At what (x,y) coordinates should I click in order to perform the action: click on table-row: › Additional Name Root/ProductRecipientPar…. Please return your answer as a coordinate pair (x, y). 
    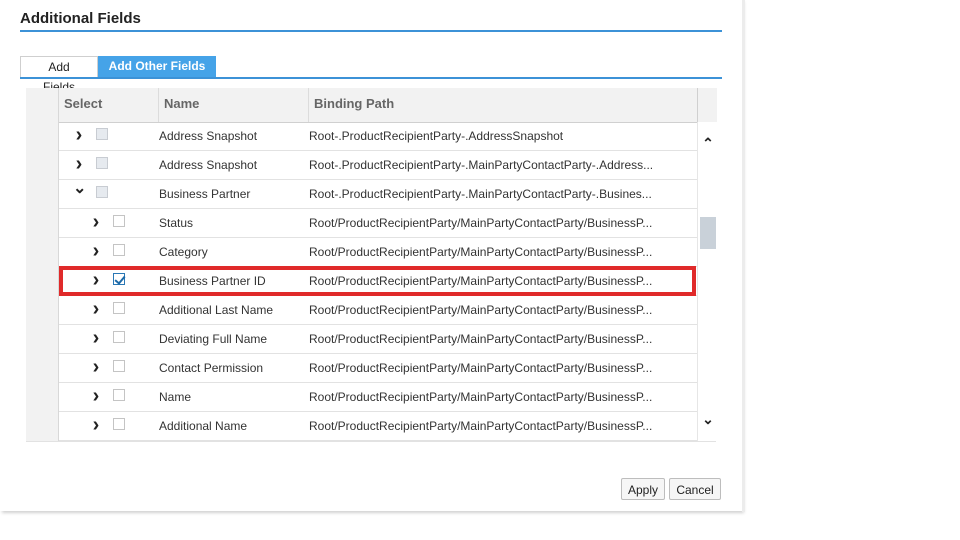
    Looking at the image, I should click on (378, 426).